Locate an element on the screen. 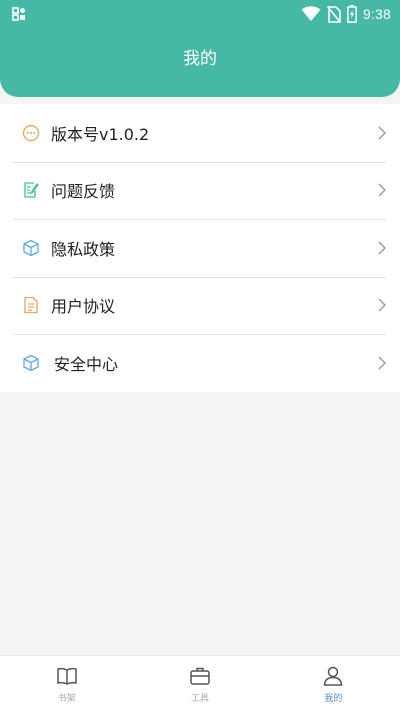  wifi-icon is located at coordinates (311, 13).